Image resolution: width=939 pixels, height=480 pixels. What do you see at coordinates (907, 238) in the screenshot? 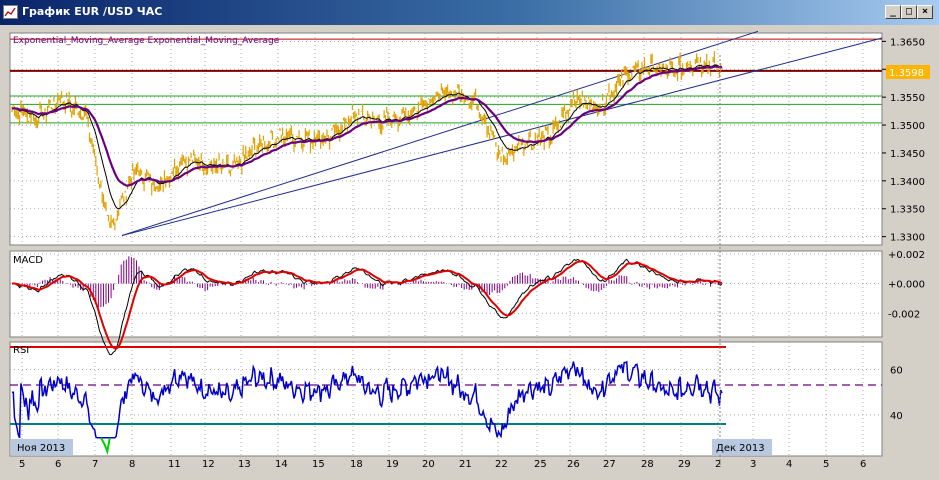
I see `y-tick-label: 1.3300` at bounding box center [907, 238].